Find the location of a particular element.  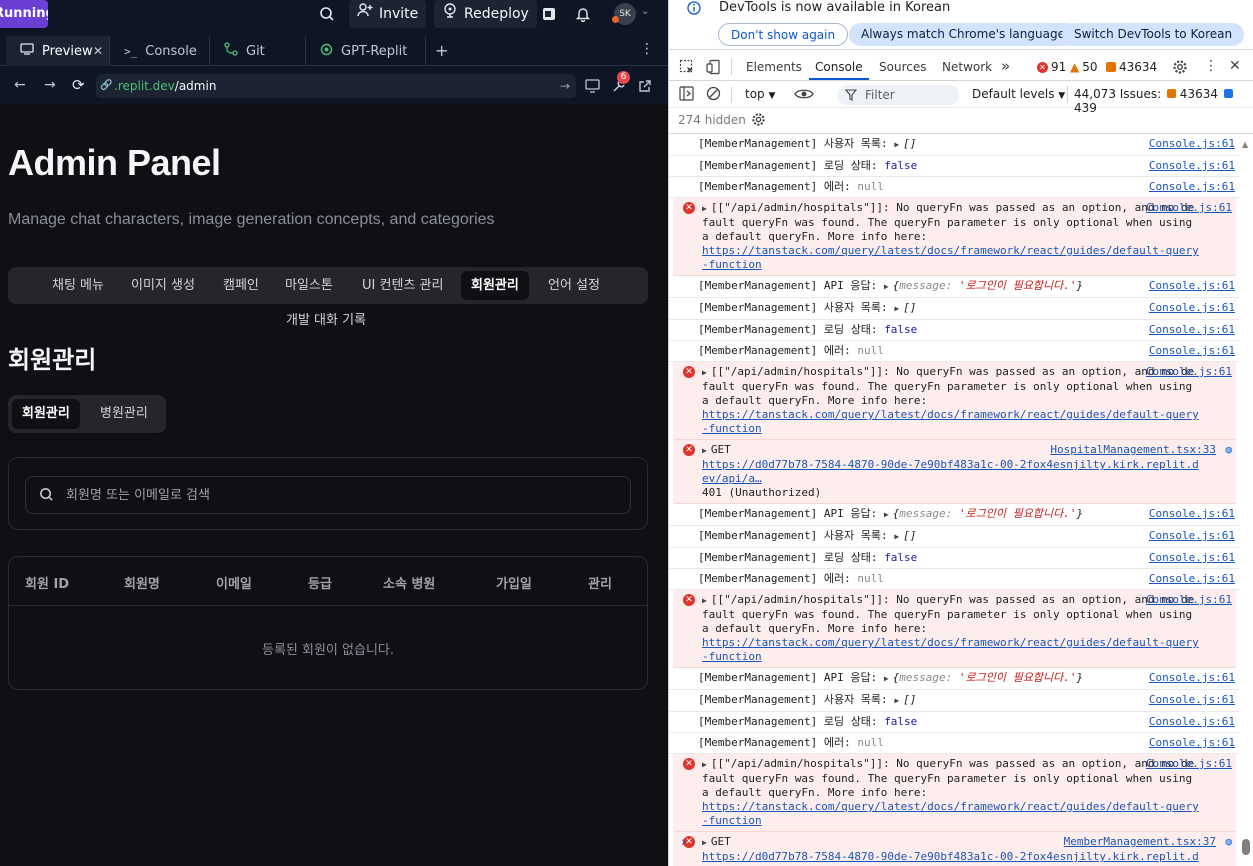

member-search-input is located at coordinates (336, 495).